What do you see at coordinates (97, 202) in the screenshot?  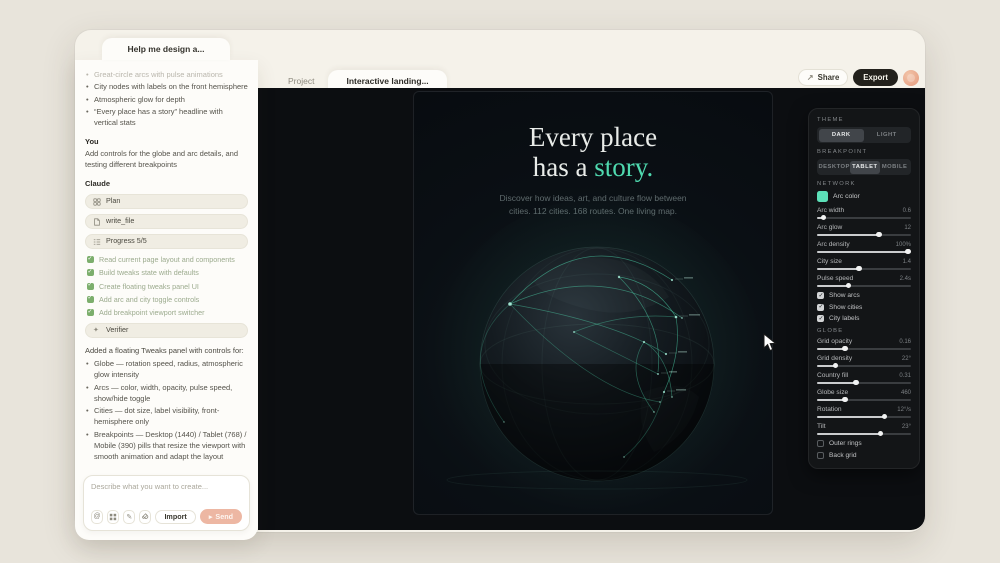 I see `plan-icon` at bounding box center [97, 202].